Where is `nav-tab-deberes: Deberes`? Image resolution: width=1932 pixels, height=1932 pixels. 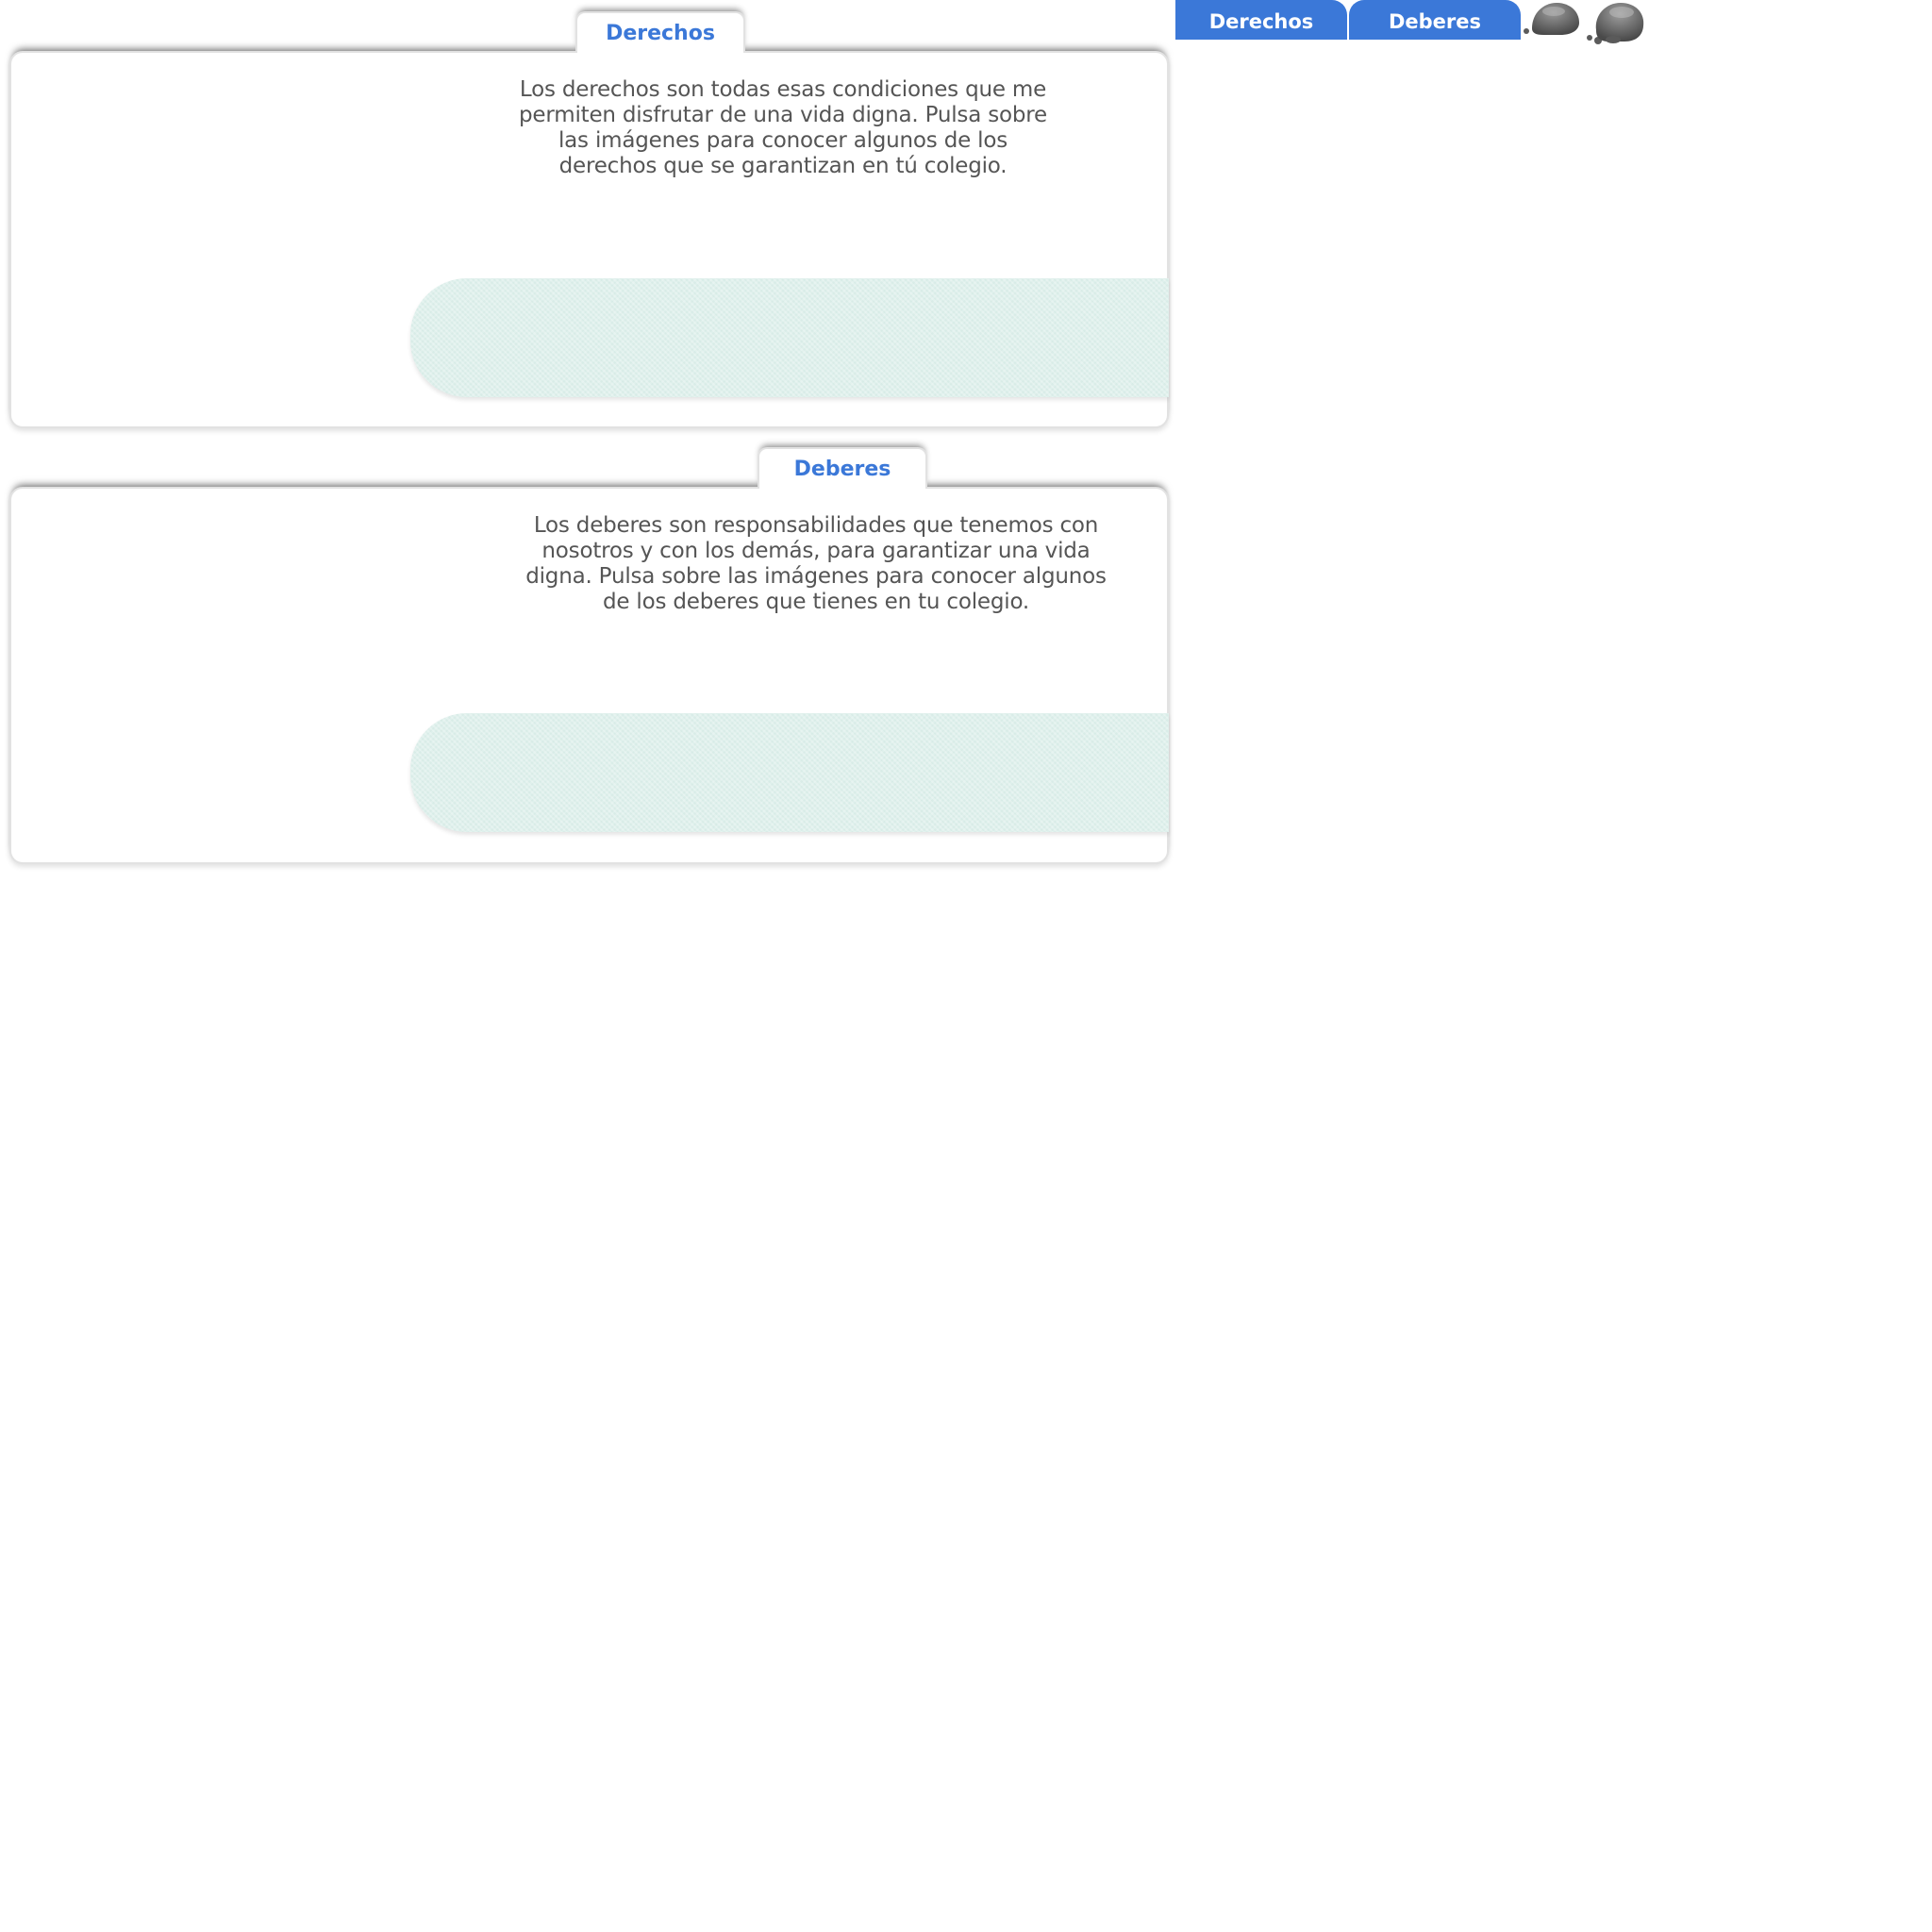 nav-tab-deberes: Deberes is located at coordinates (1435, 20).